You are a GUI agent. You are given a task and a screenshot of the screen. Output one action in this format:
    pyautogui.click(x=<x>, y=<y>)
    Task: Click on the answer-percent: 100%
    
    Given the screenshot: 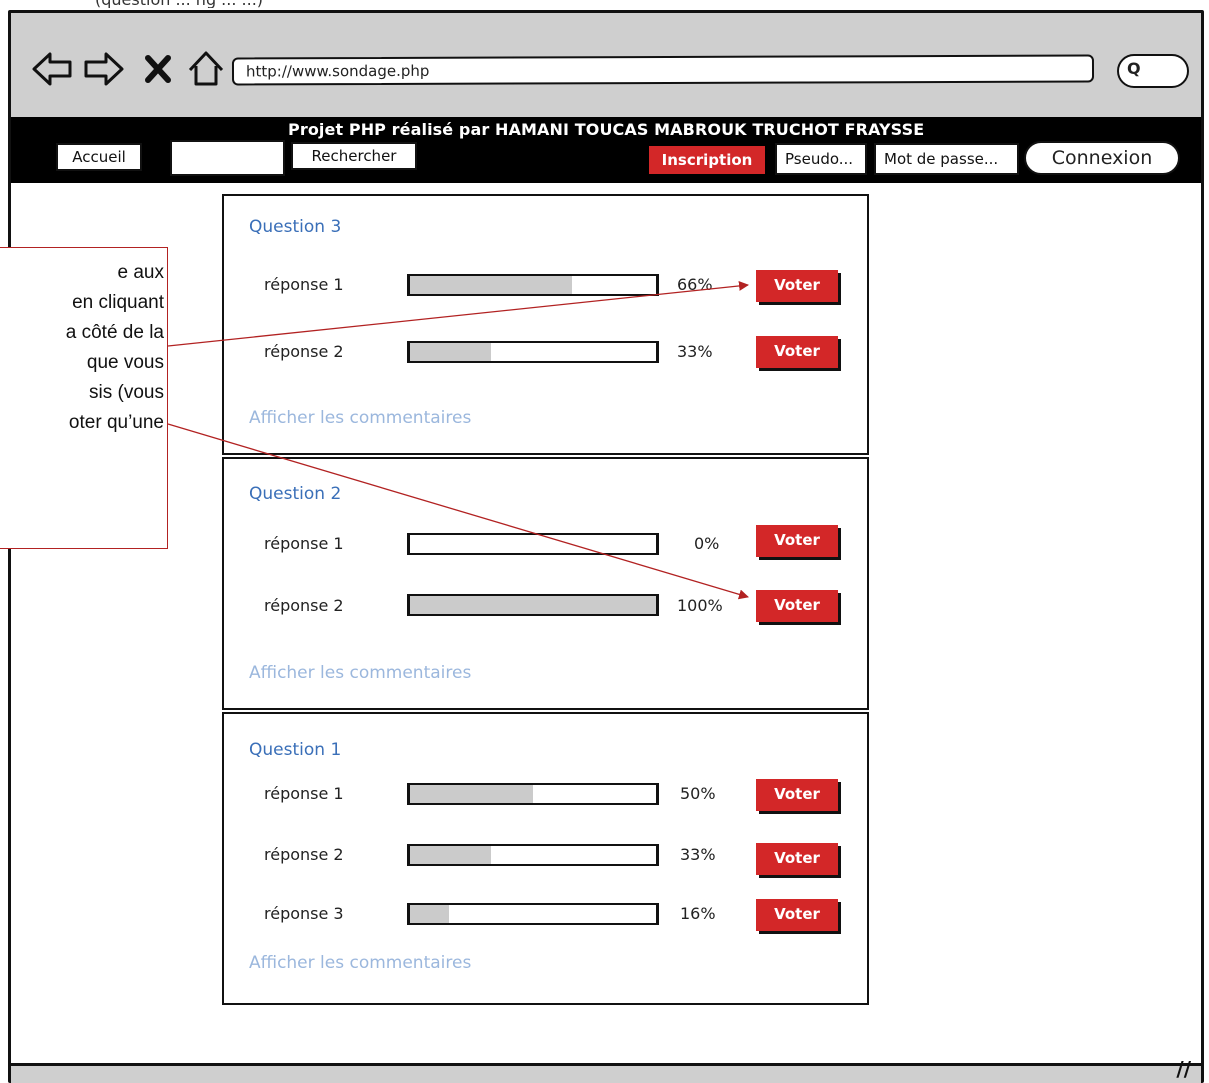 What is the action you would take?
    pyautogui.click(x=700, y=605)
    